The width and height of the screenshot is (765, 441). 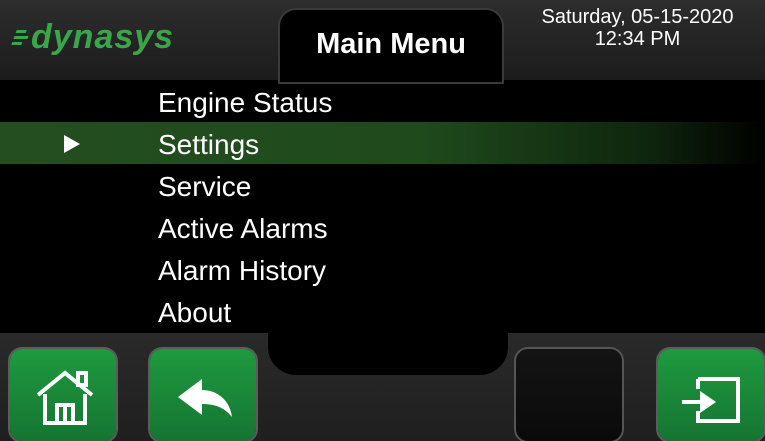 I want to click on menu-item-label: Engine Status, so click(x=245, y=102).